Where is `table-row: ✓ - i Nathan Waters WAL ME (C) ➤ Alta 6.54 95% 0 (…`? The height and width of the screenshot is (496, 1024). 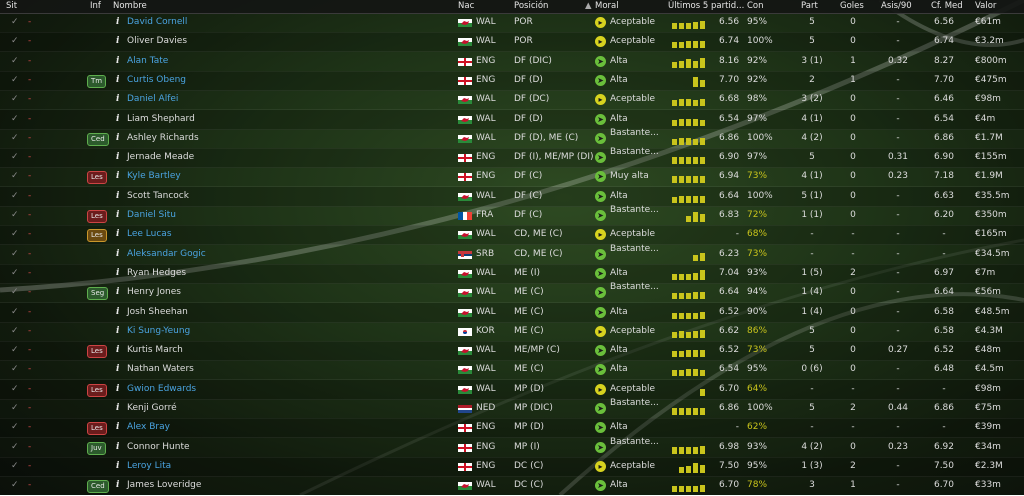 table-row: ✓ - i Nathan Waters WAL ME (C) ➤ Alta 6.54 95% 0 (… is located at coordinates (512, 370).